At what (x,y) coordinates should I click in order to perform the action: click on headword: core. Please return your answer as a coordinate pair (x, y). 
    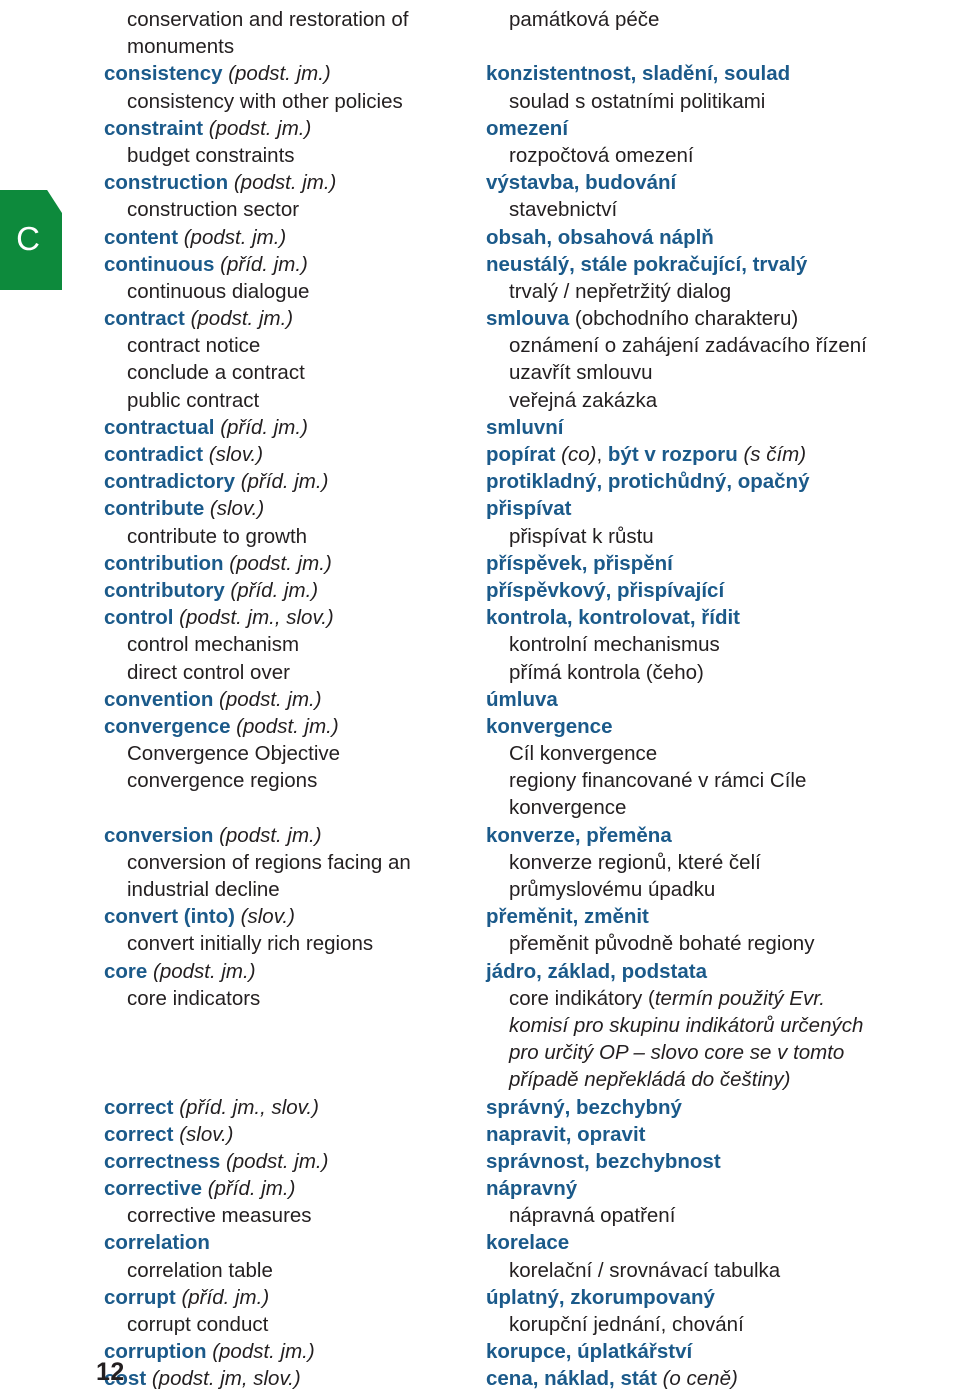
    Looking at the image, I should click on (128, 971).